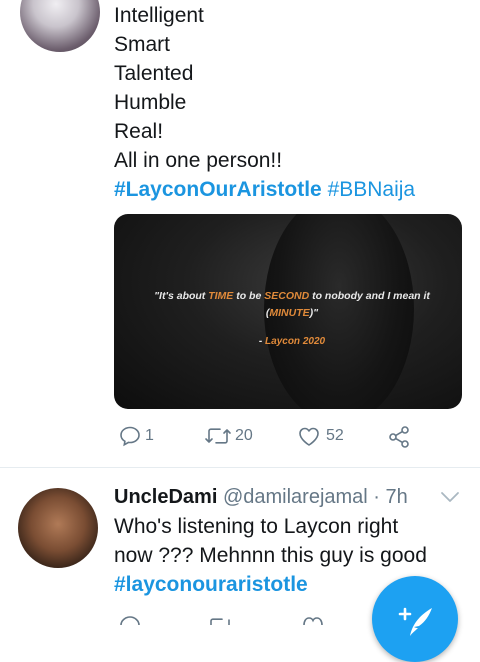 Image resolution: width=480 pixels, height=662 pixels. I want to click on user-handle: @damilarejamal, so click(295, 497).